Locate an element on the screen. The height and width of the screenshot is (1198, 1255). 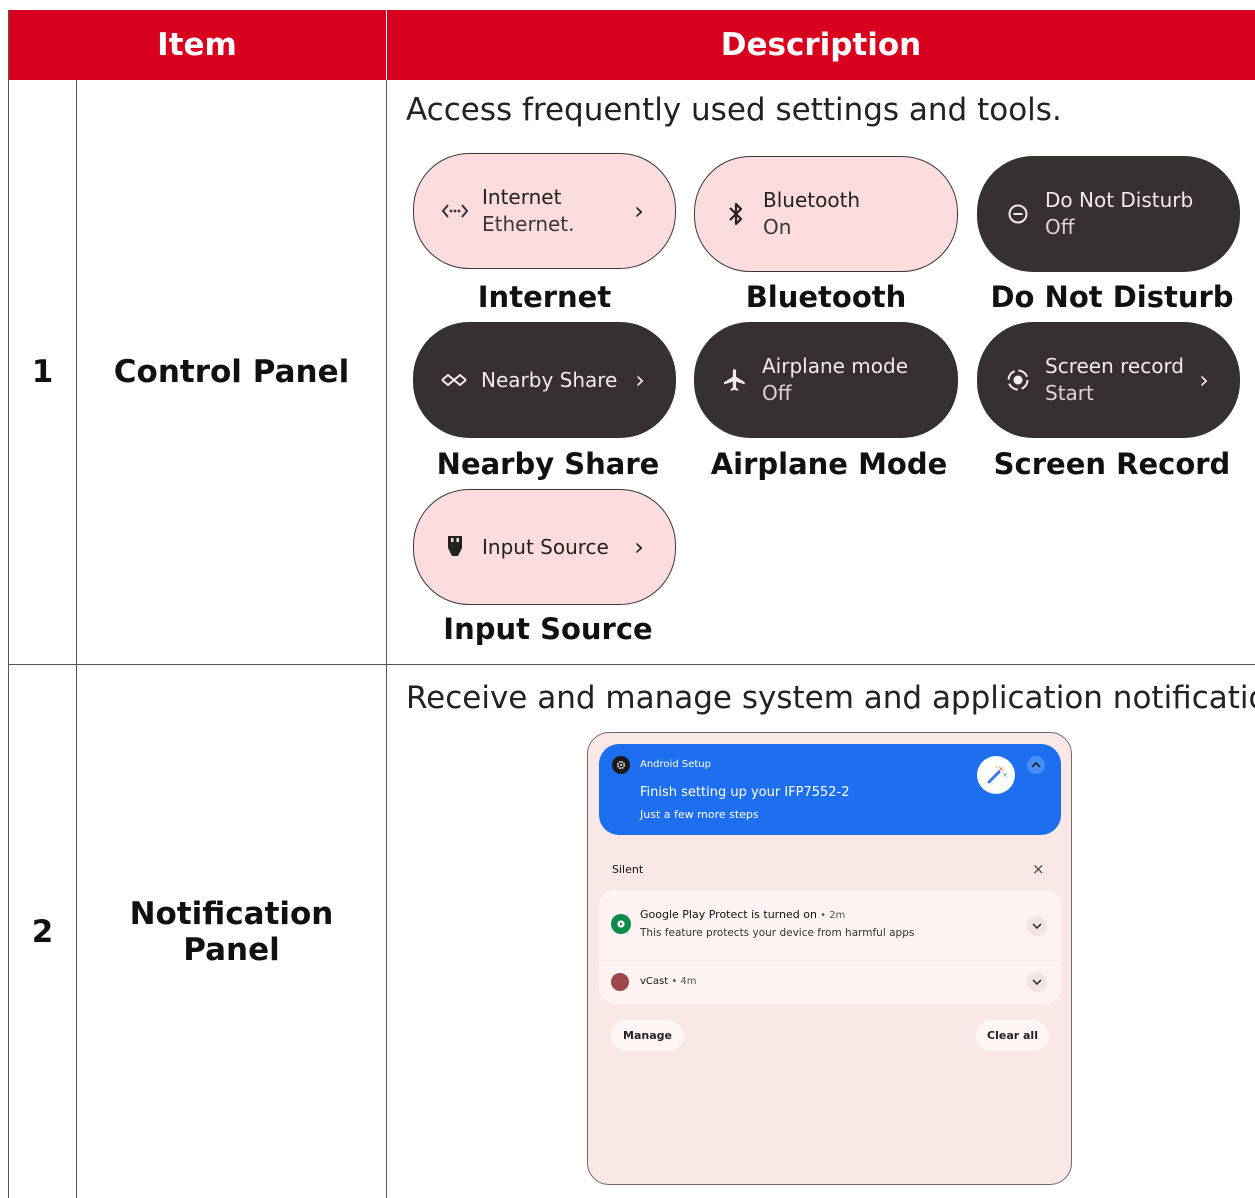
dnd-icon is located at coordinates (1018, 214).